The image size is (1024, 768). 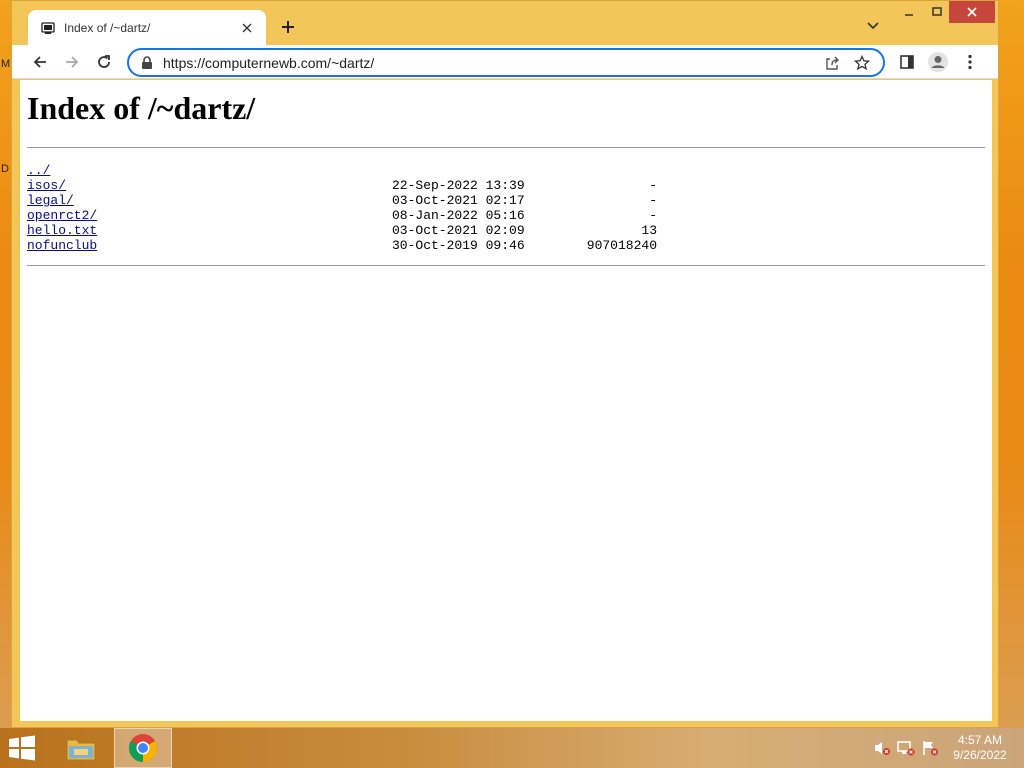 I want to click on minimize-button, so click(x=909, y=12).